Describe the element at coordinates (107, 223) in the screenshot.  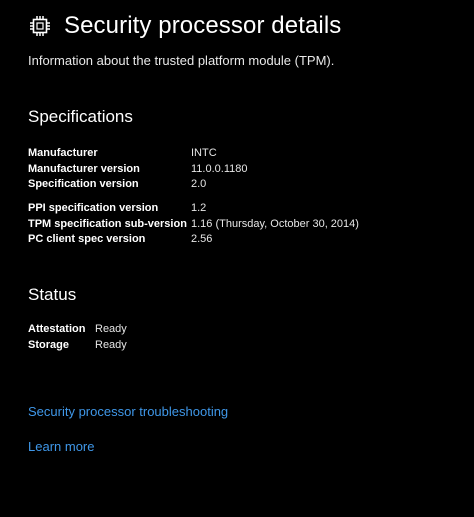
I see `spec-label: TPM specification sub-version` at that location.